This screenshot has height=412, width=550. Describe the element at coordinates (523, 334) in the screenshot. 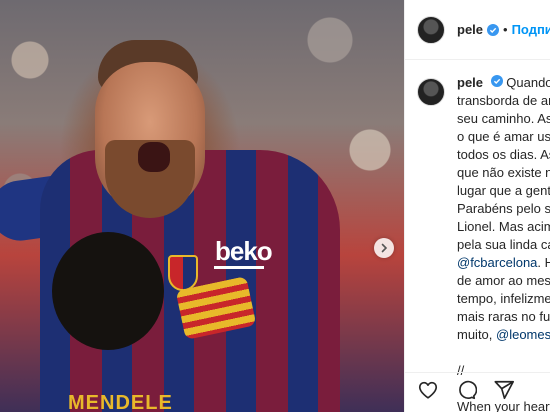

I see `mention-leomessi: @leomessi` at that location.